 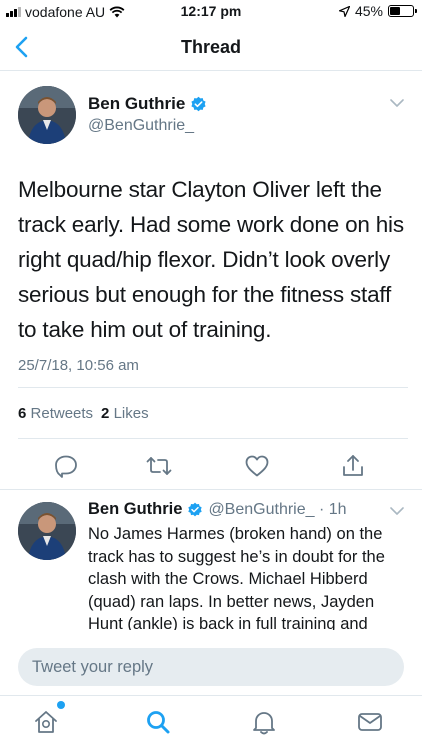 I want to click on author-name-row: Ben Guthrie, so click(x=147, y=104).